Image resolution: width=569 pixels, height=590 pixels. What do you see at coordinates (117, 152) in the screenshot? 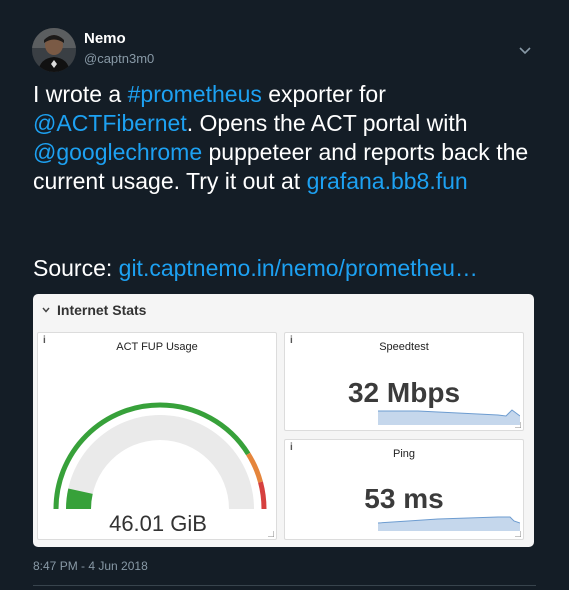
I see `mention-link-googlechrome: @googlechrome` at bounding box center [117, 152].